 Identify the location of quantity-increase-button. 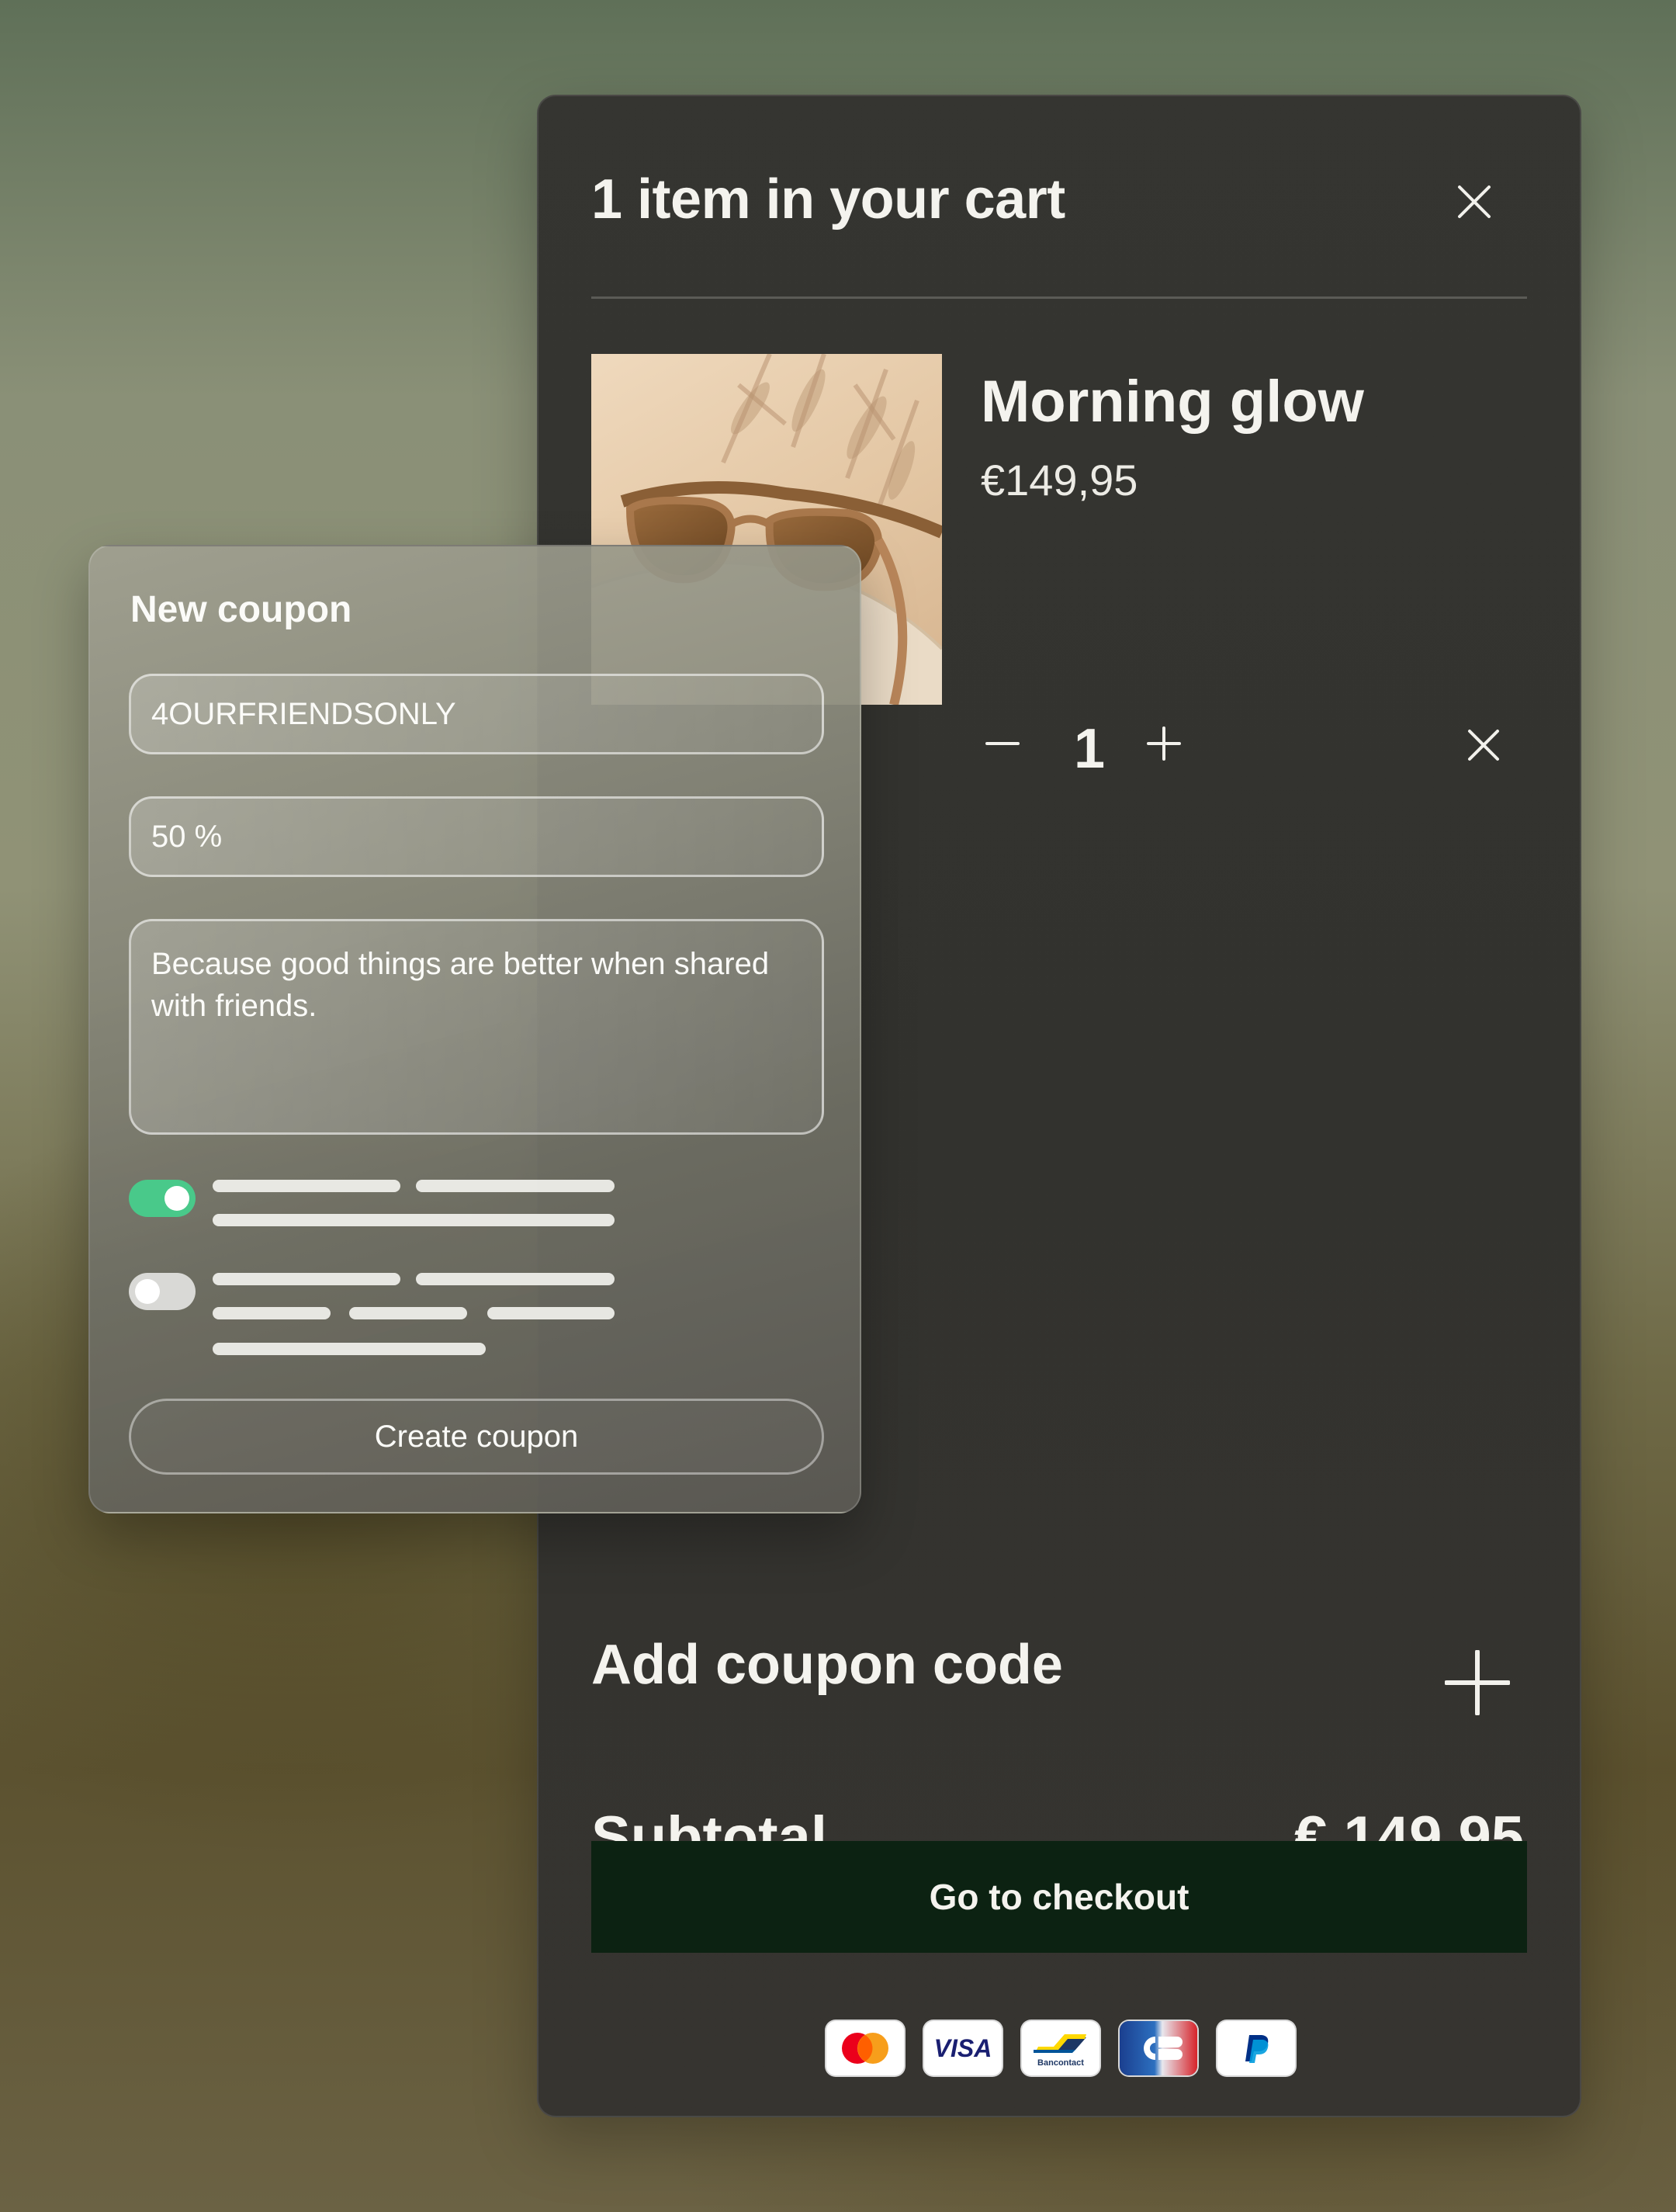
(1164, 743).